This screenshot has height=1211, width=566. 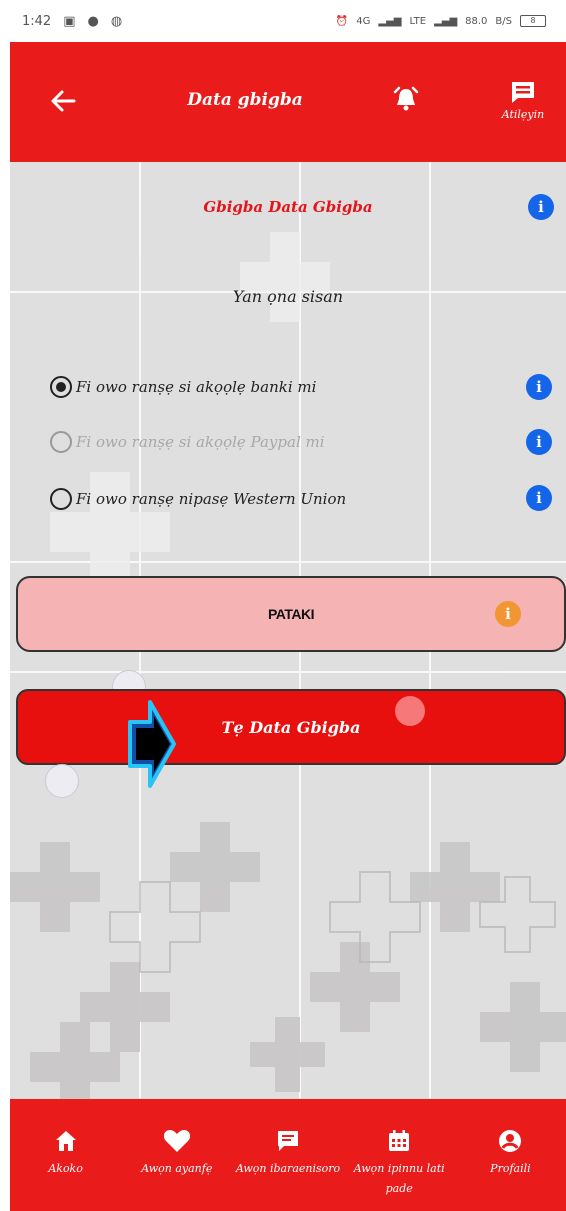 What do you see at coordinates (503, 21) in the screenshot?
I see `speed-unit: B/S` at bounding box center [503, 21].